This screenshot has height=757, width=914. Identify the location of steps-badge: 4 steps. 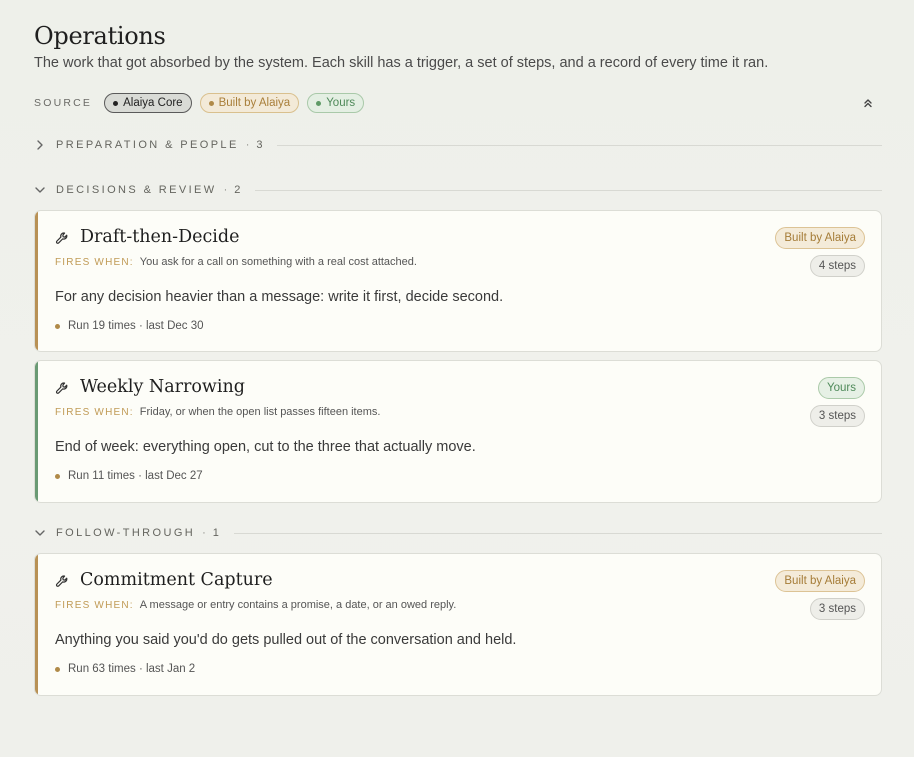
(837, 266).